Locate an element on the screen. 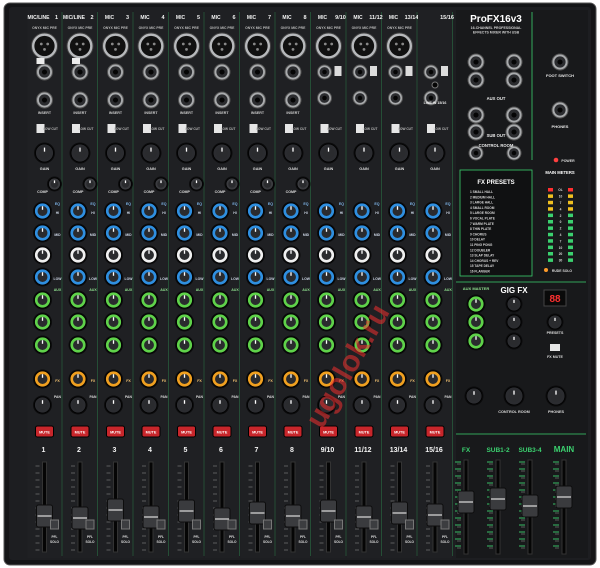 This screenshot has height=568, width=600. sub-out-3-jack is located at coordinates (476, 132).